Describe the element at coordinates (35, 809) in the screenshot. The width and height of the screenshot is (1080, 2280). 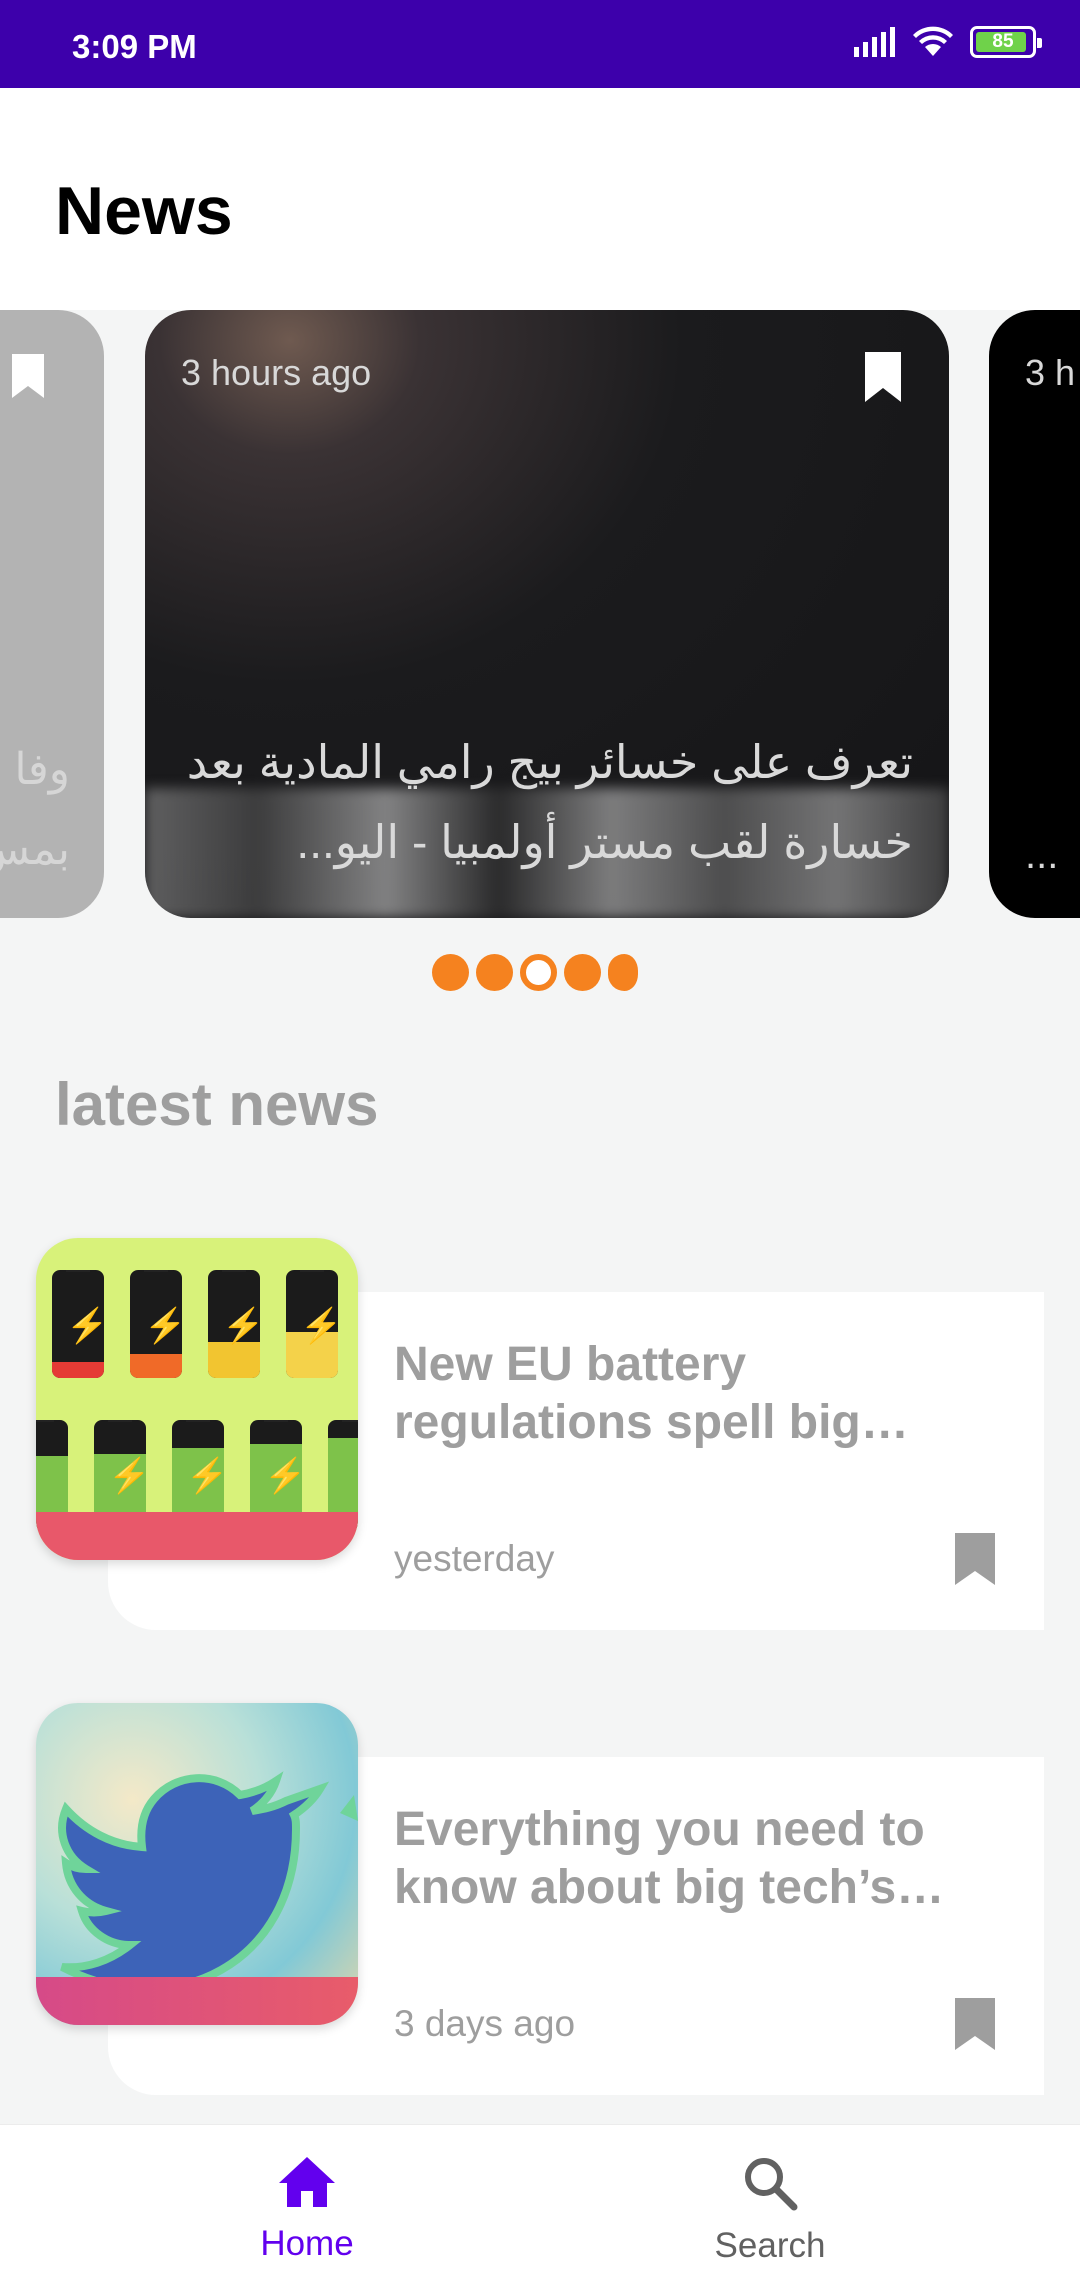
I see `carousel-card-previous-text: وفا بمس` at that location.